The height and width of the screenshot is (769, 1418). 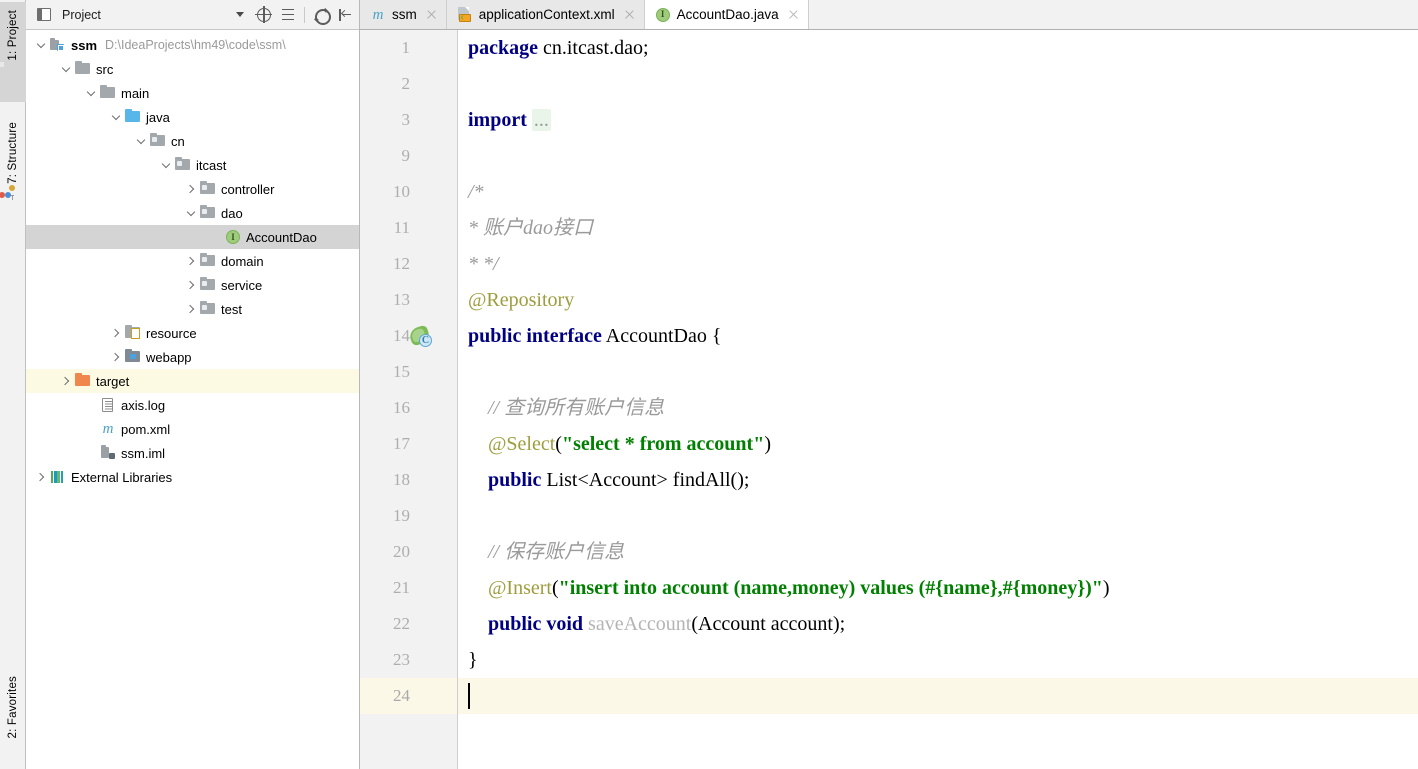 I want to click on code-line-1: package cn.itcast.dao;, so click(x=938, y=48).